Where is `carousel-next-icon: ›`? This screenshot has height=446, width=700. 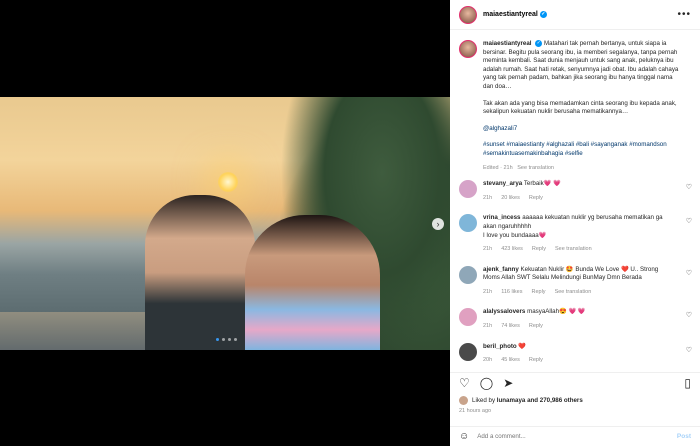 carousel-next-icon: › is located at coordinates (438, 224).